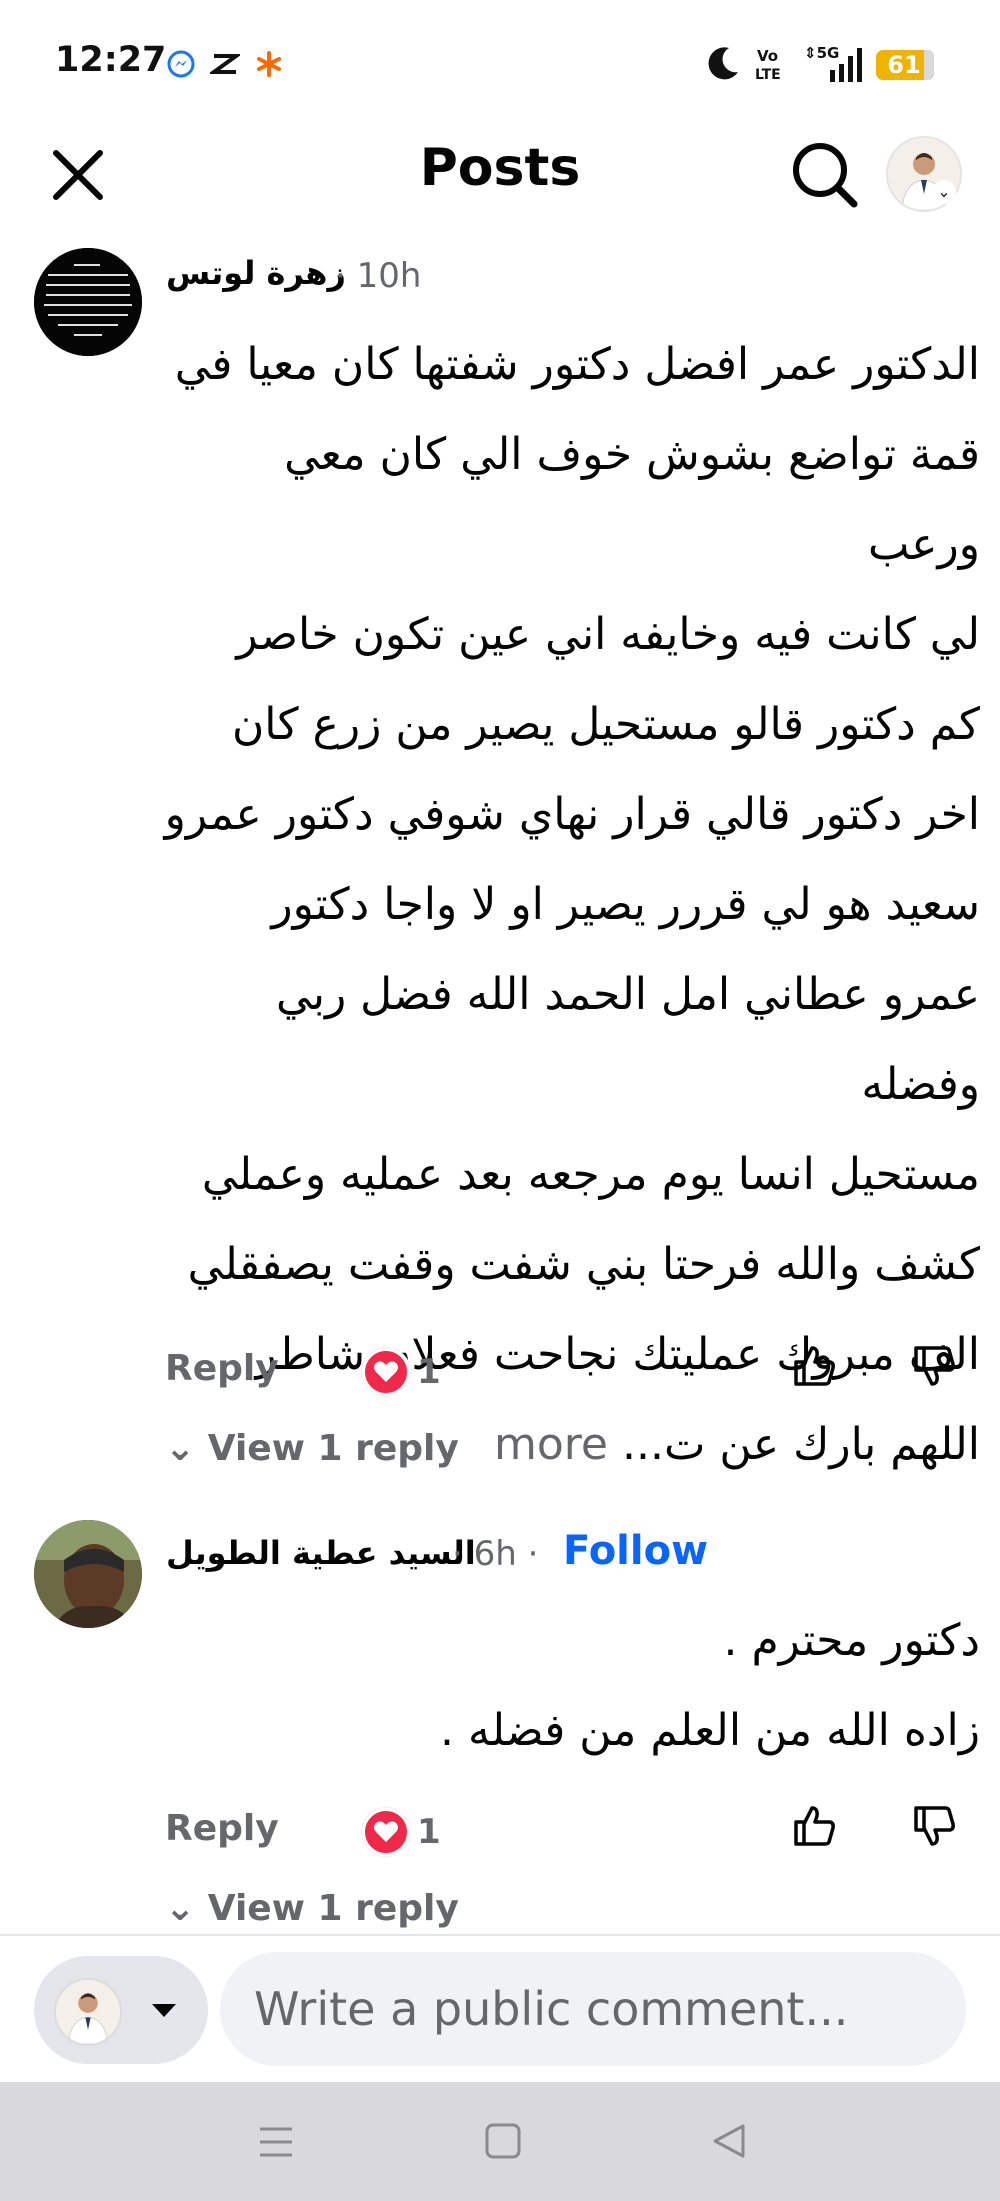  What do you see at coordinates (851, 1640) in the screenshot?
I see `comment-line: دكتور محترم .` at bounding box center [851, 1640].